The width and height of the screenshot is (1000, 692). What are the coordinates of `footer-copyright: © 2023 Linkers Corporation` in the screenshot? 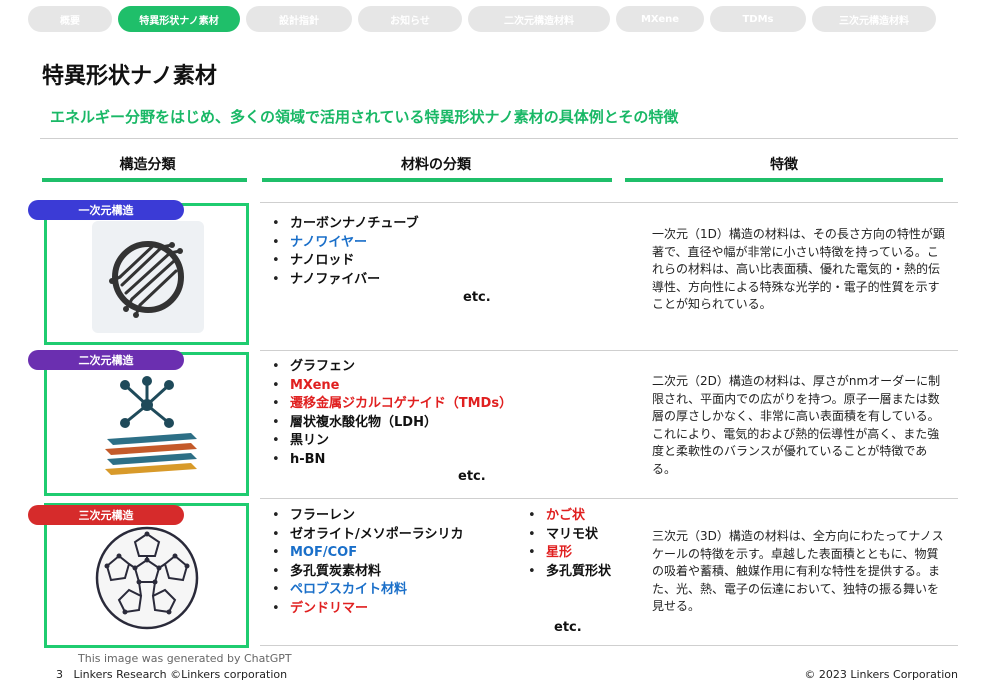 It's located at (881, 674).